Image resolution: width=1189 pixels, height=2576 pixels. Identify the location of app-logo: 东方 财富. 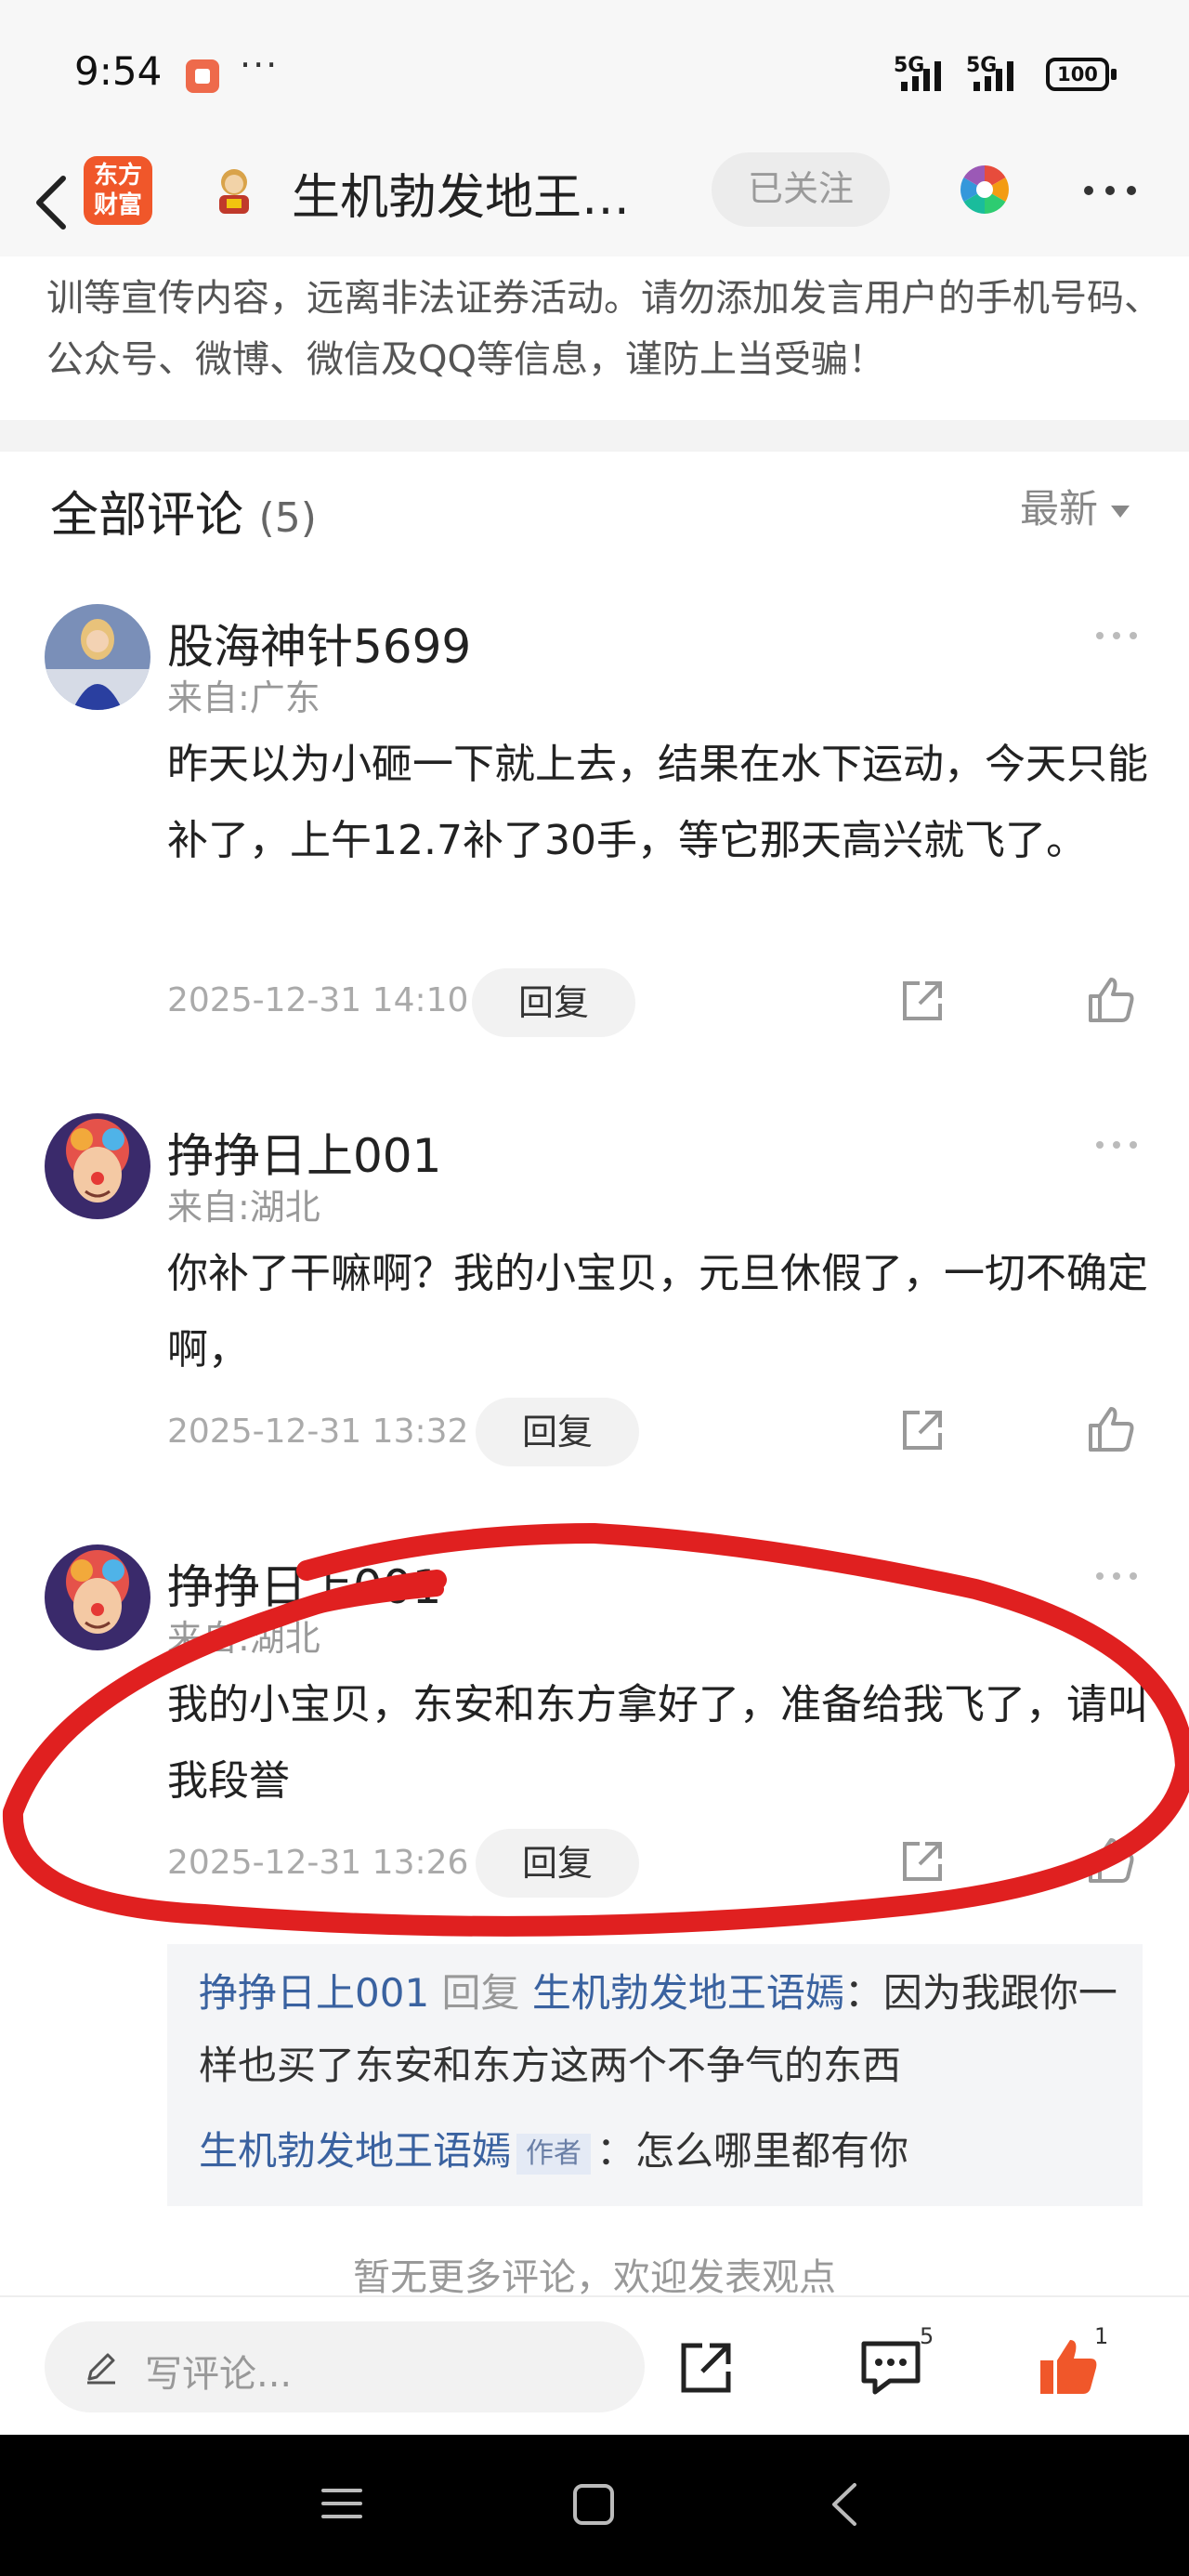
(118, 190).